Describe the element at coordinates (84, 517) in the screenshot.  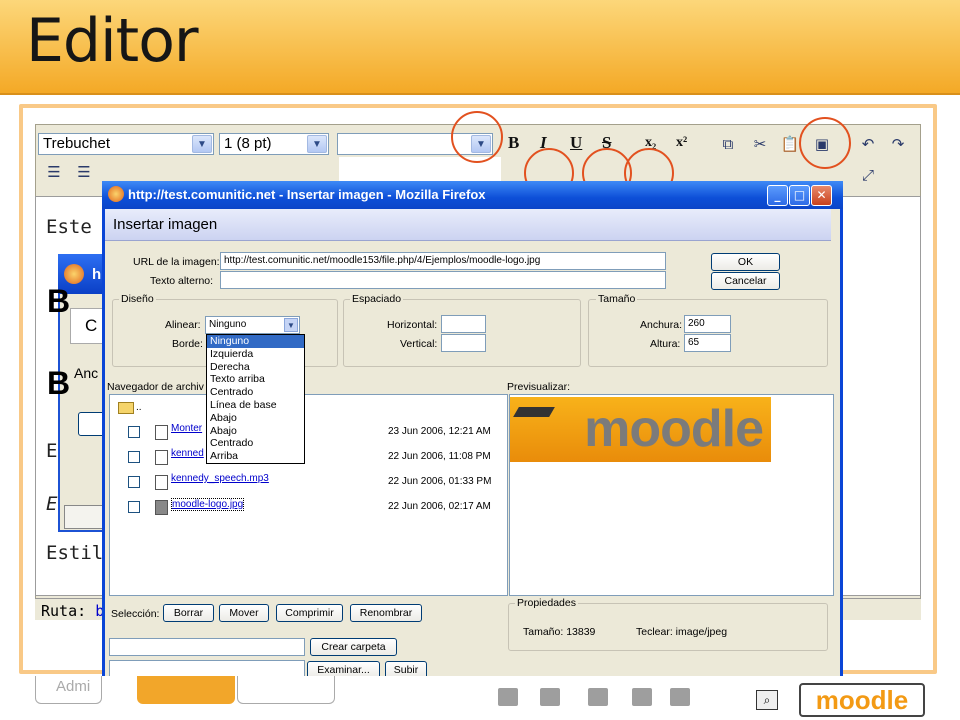
I see `background-status-icon` at that location.